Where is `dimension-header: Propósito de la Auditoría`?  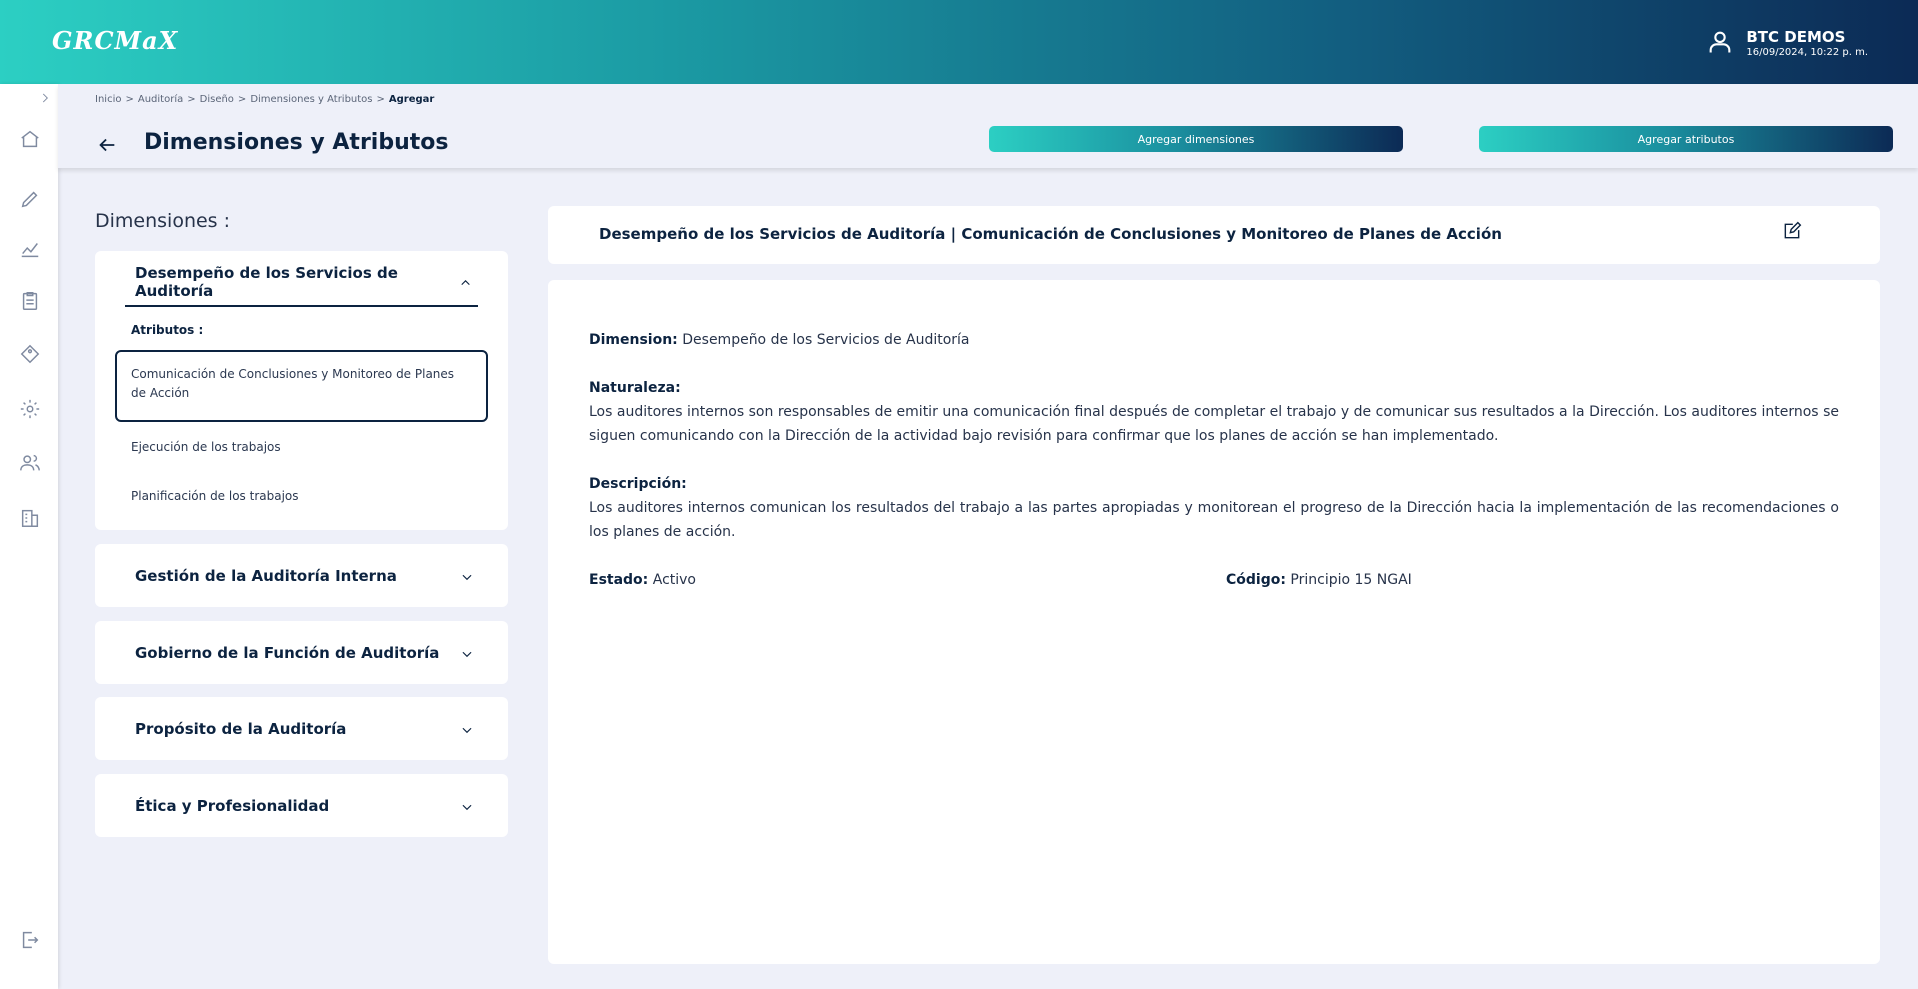 dimension-header: Propósito de la Auditoría is located at coordinates (304, 729).